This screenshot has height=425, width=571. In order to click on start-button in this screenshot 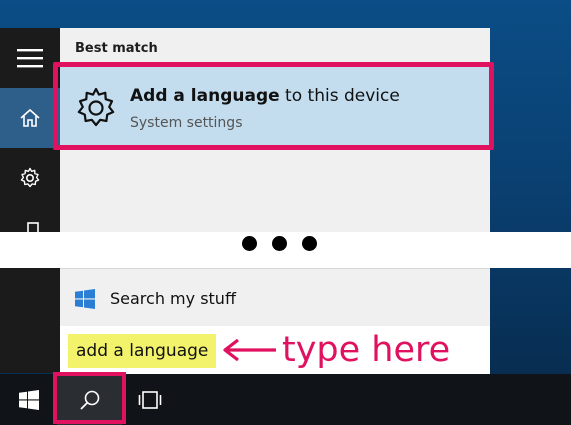, I will do `click(29, 399)`.